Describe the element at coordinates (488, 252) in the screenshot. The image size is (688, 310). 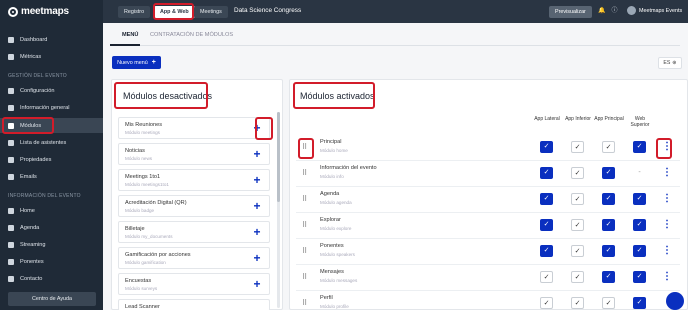
I see `table-row: ⠿ Ponentes Módulo speakers ✓ ✓ ✓ ✓ ⋮` at that location.